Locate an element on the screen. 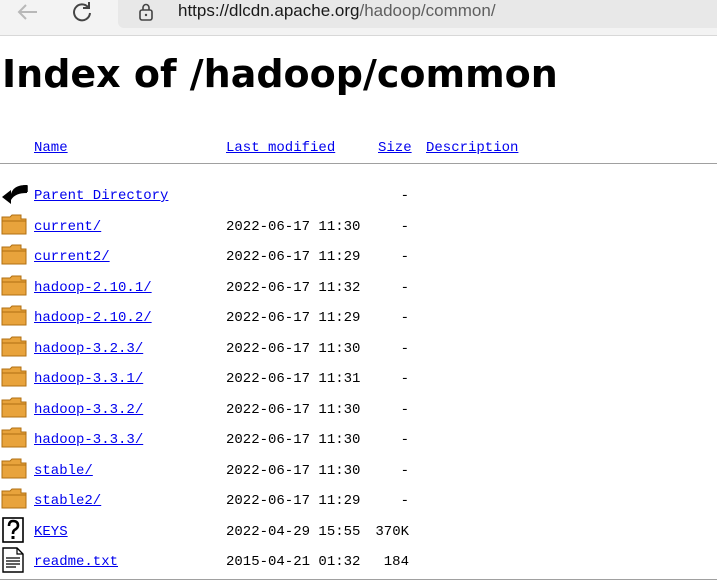 The image size is (717, 588). entry-size: 184 is located at coordinates (396, 562).